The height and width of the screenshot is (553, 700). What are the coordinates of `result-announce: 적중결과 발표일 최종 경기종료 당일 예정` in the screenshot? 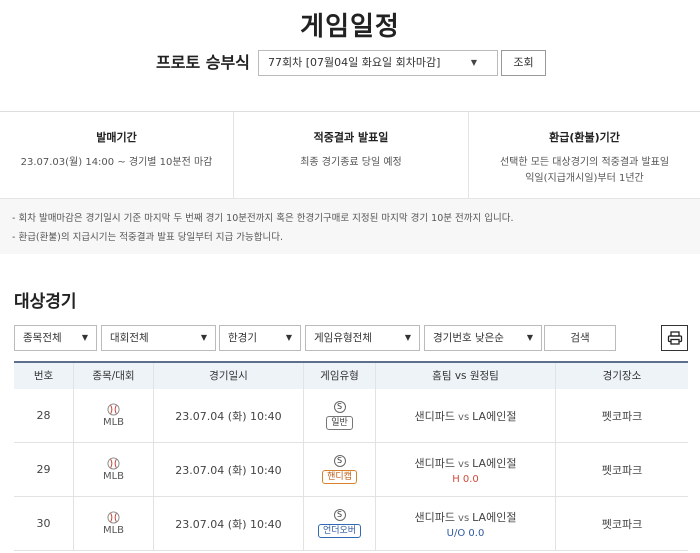 It's located at (351, 155).